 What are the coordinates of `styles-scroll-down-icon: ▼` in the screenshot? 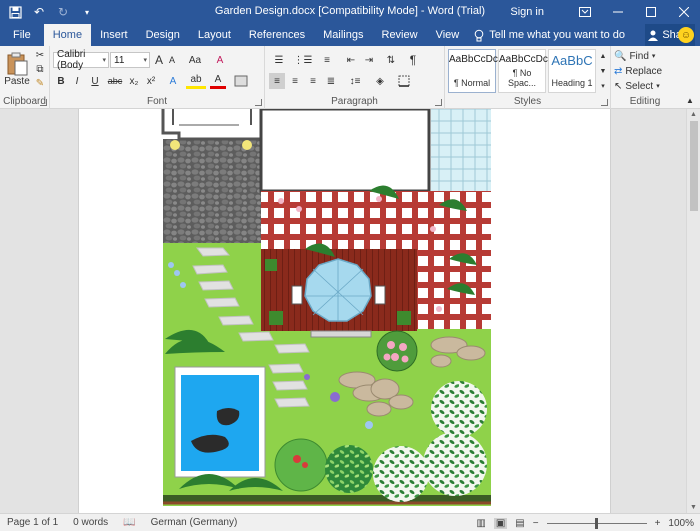 It's located at (603, 71).